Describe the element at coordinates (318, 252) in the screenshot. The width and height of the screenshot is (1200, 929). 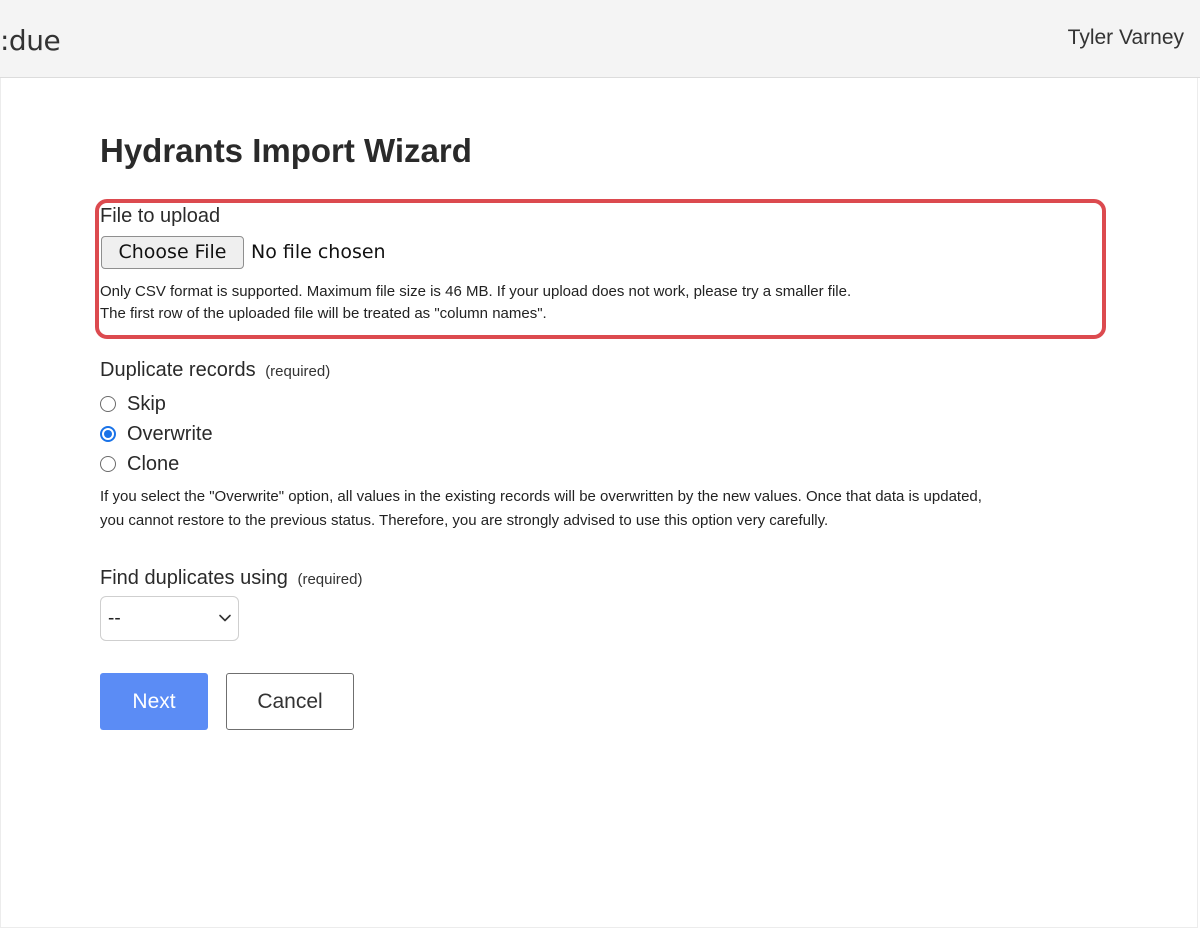
I see `file-status-text: No file chosen` at that location.